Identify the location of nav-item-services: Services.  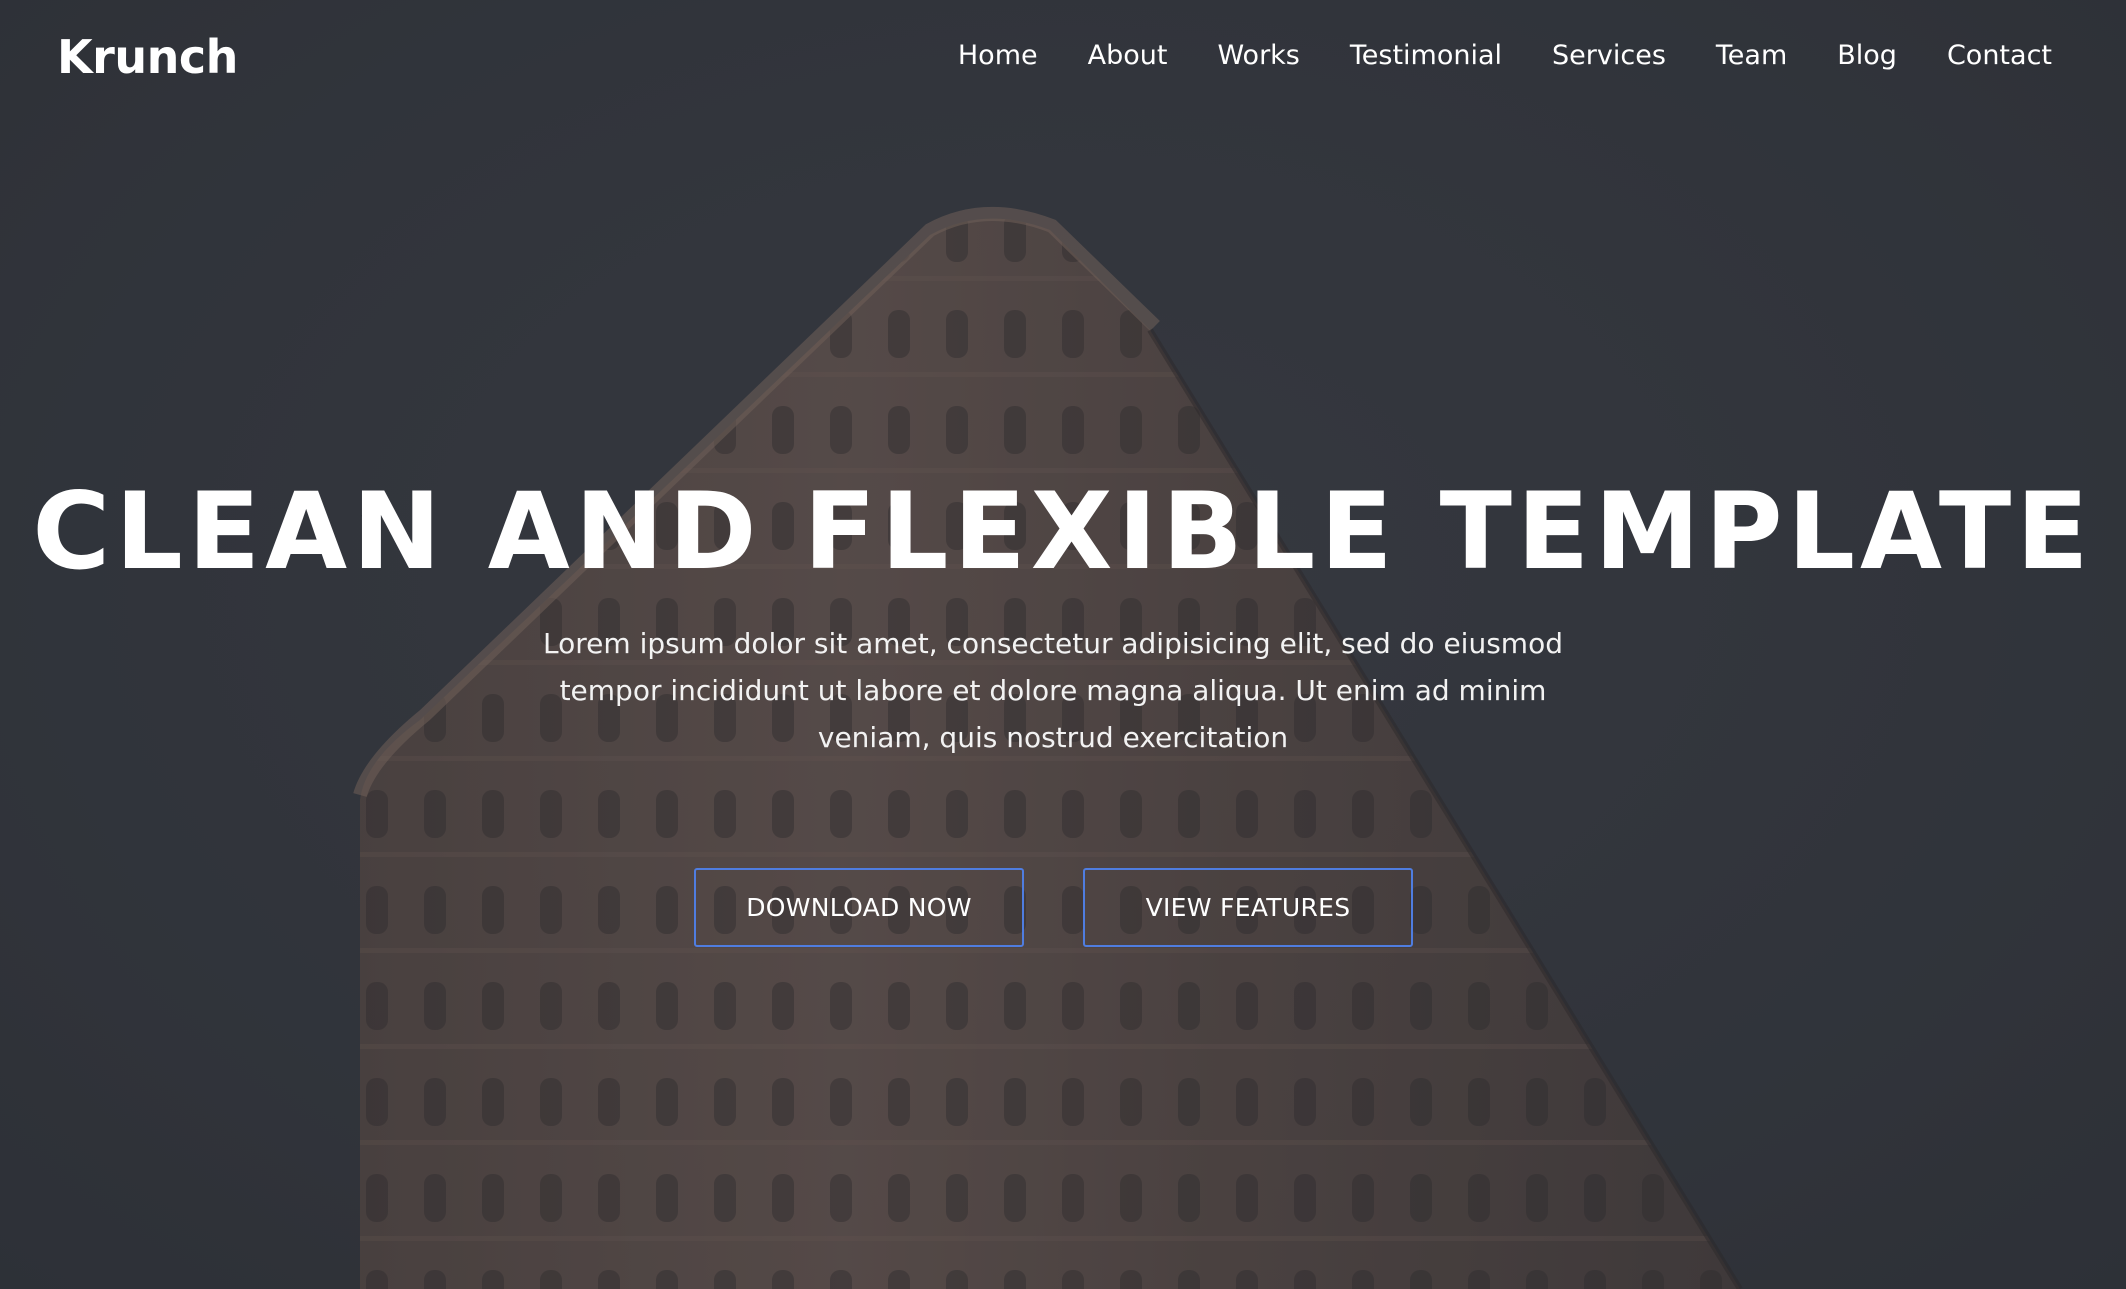
(1609, 55).